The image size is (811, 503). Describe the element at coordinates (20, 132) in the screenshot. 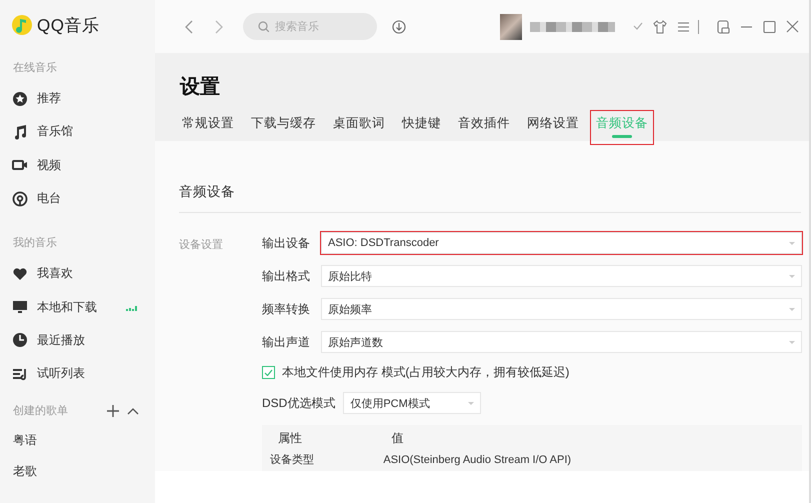

I see `music-note-icon` at that location.